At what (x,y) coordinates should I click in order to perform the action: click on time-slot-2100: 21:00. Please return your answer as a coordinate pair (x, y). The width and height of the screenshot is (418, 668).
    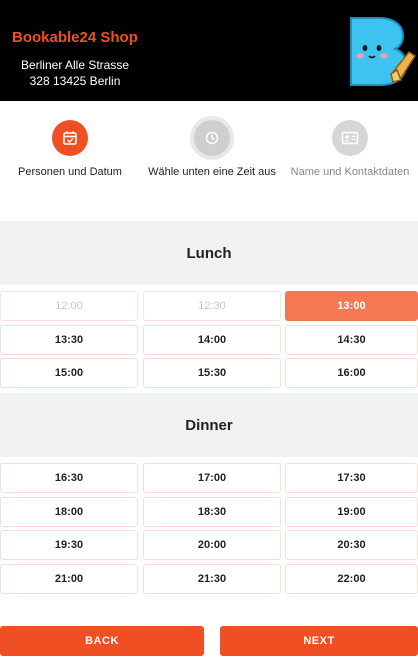
    Looking at the image, I should click on (69, 578).